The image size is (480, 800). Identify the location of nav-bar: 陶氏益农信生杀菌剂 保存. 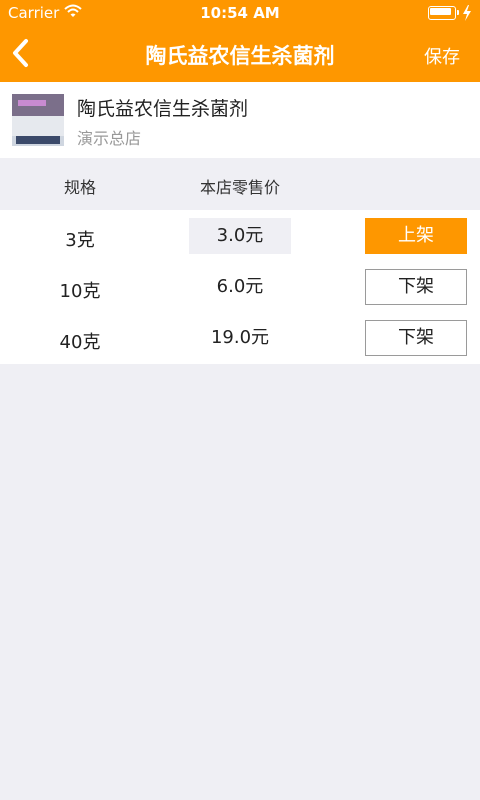
(240, 54).